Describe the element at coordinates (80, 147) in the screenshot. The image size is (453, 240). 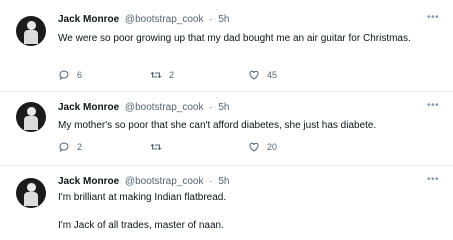
I see `reply-count: 2` at that location.